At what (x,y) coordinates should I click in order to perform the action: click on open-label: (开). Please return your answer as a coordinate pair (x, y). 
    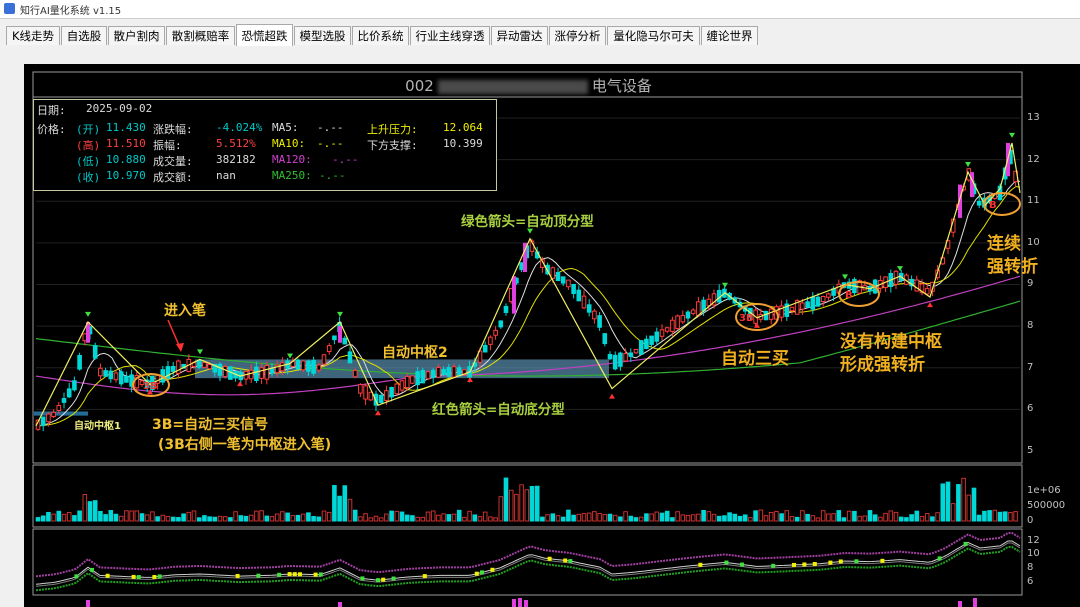
    Looking at the image, I should click on (88, 129).